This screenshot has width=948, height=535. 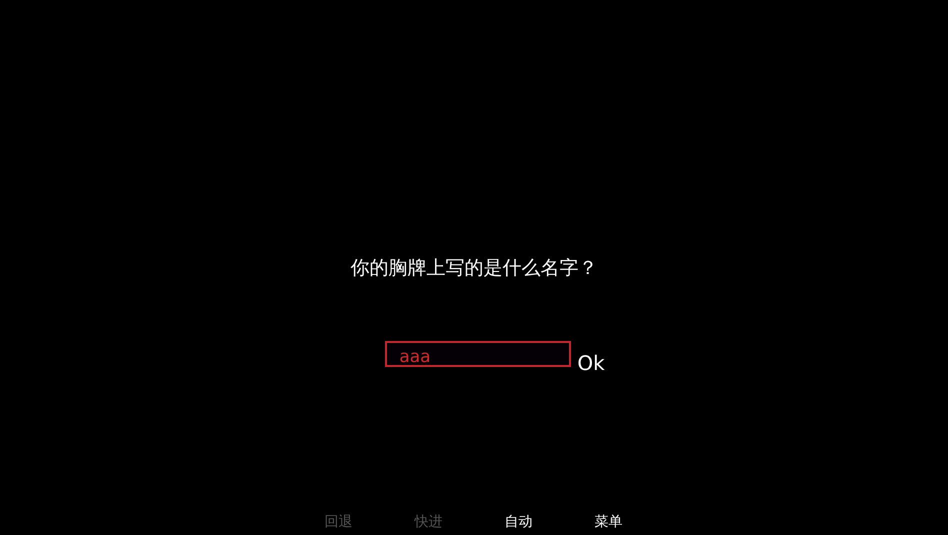 I want to click on question-text: 你的胸牌上写的是什么名字？, so click(x=474, y=268).